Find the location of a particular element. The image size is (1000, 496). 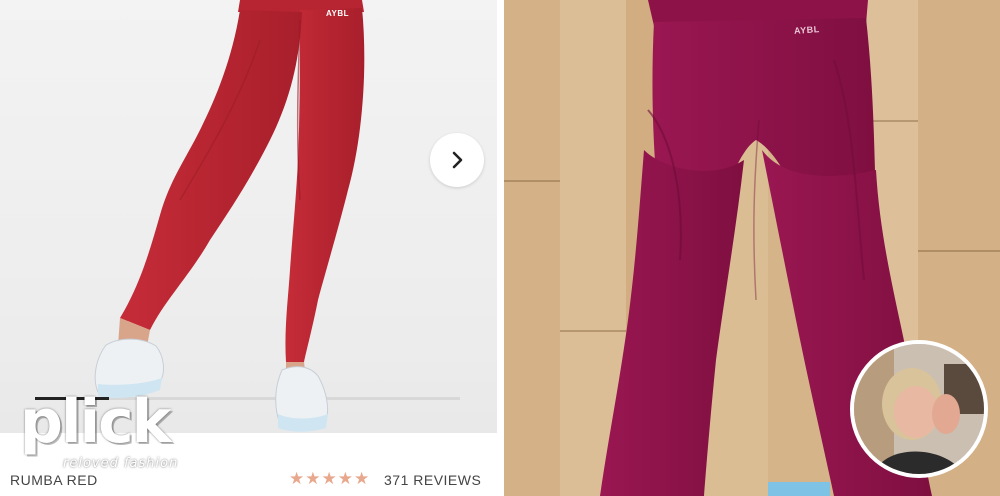

reviews-link: 371 REVIEWS is located at coordinates (432, 480).